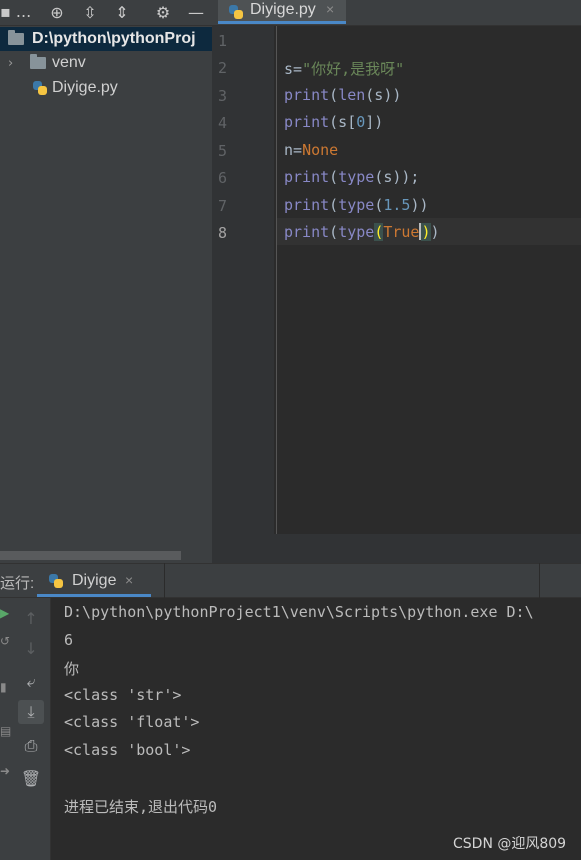 The height and width of the screenshot is (860, 581). I want to click on soft-wrap-icon: ⤶, so click(31, 682).